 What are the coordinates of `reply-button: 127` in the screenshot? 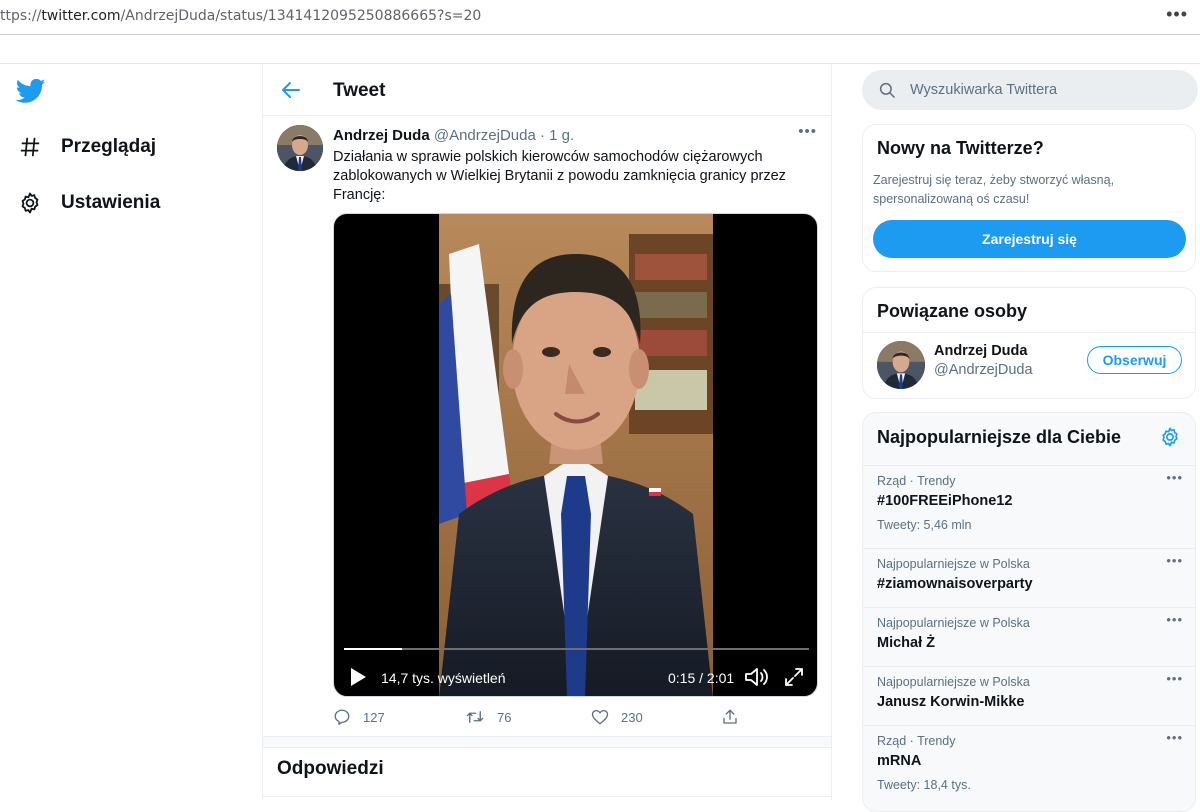 It's located at (359, 717).